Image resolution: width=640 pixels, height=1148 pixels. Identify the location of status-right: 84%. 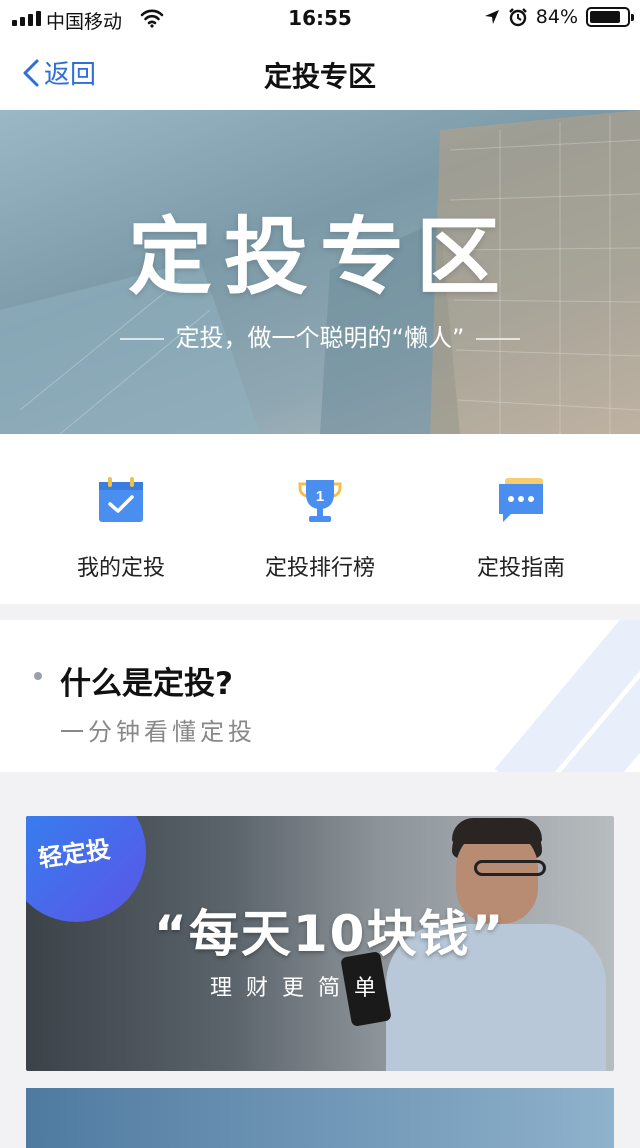
(559, 17).